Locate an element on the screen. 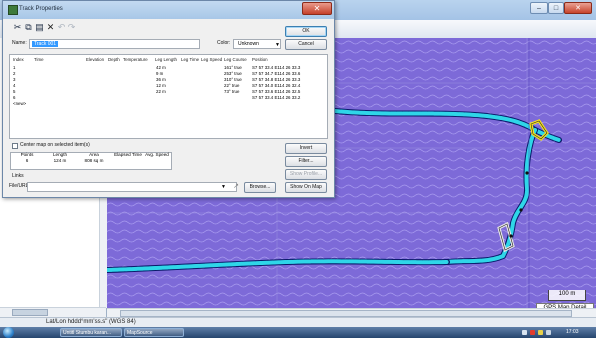 This screenshot has width=596, height=338. ok-button: OK is located at coordinates (306, 31).